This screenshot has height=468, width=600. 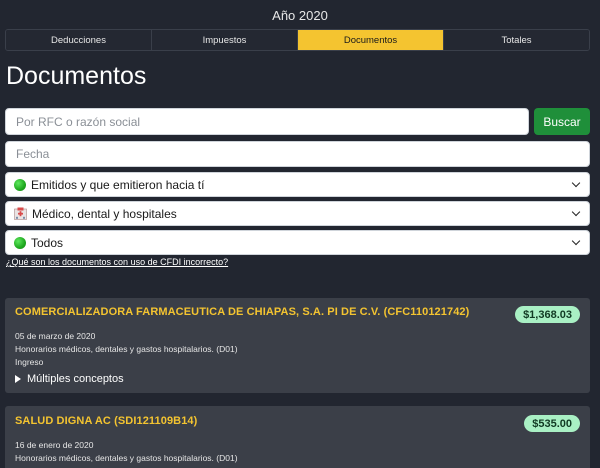 I want to click on status-filter-value: Todos, so click(x=47, y=242).